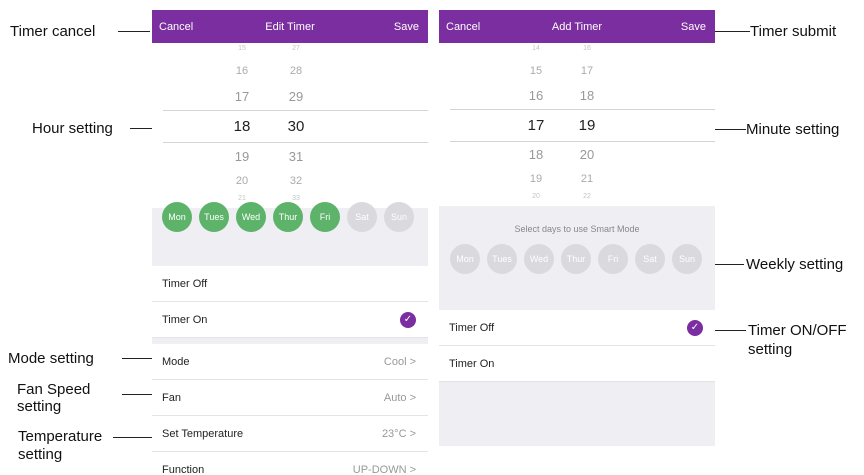 Image resolution: width=864 pixels, height=475 pixels. I want to click on minute-option: 18, so click(587, 95).